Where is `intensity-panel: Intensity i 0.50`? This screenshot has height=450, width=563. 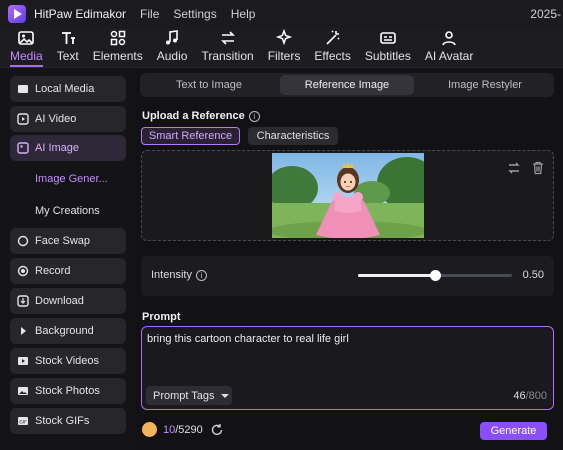
intensity-panel: Intensity i 0.50 is located at coordinates (347, 276).